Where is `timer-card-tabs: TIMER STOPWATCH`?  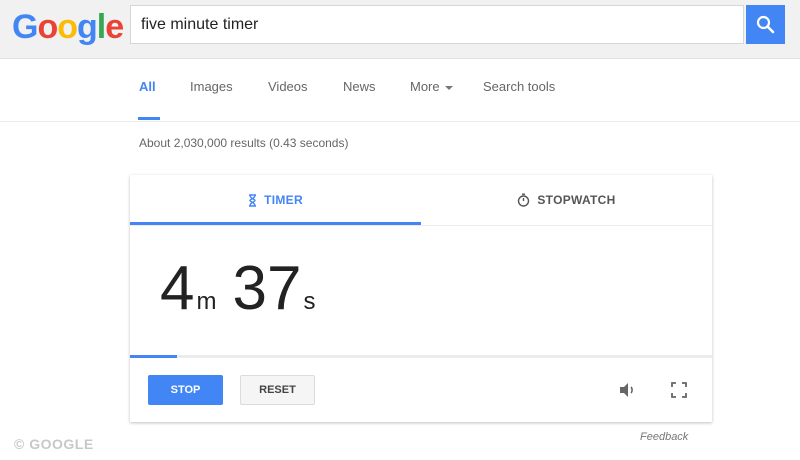 timer-card-tabs: TIMER STOPWATCH is located at coordinates (421, 200).